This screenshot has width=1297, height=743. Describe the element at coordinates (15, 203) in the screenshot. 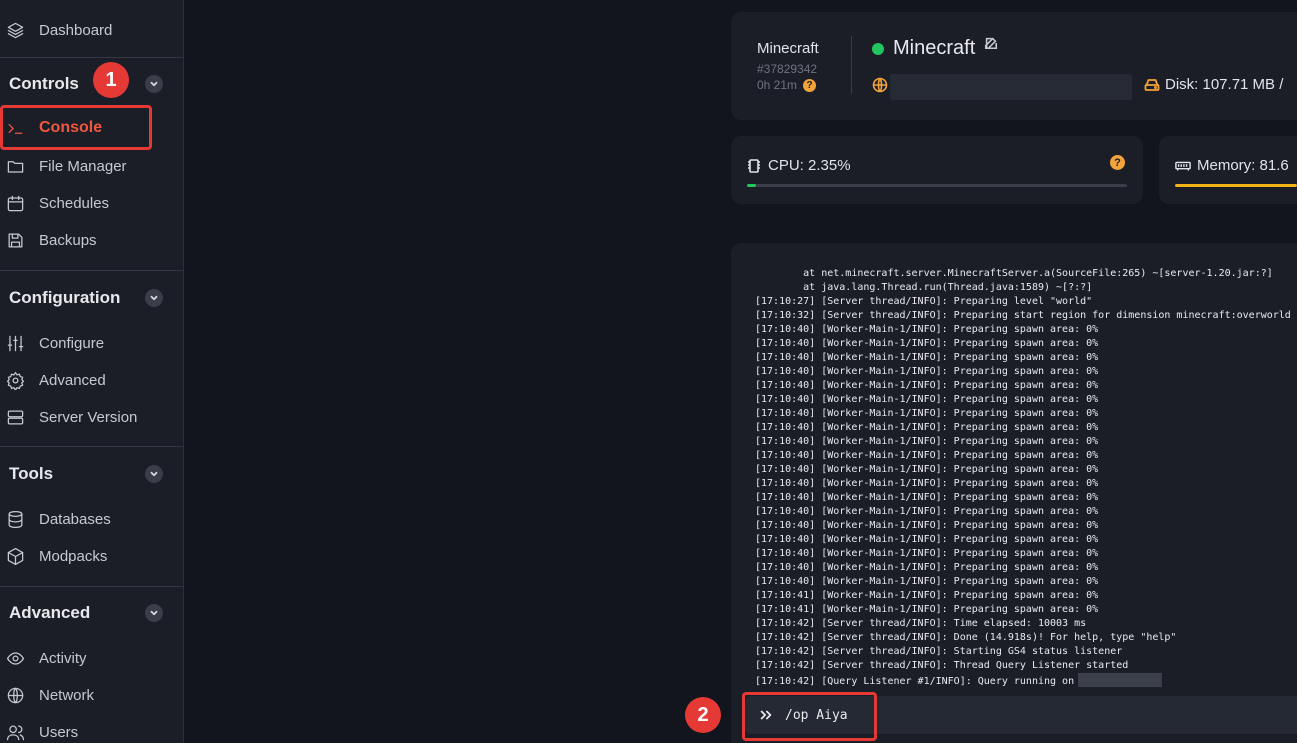

I see `calendar-icon` at that location.